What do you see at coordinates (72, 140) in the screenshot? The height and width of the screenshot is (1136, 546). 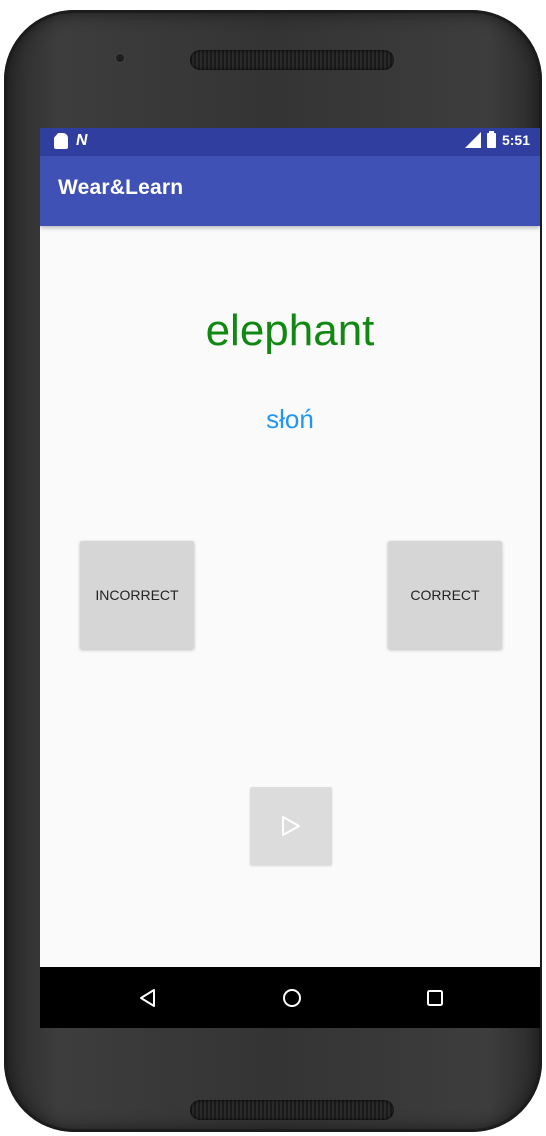 I see `status-left-icons: N` at bounding box center [72, 140].